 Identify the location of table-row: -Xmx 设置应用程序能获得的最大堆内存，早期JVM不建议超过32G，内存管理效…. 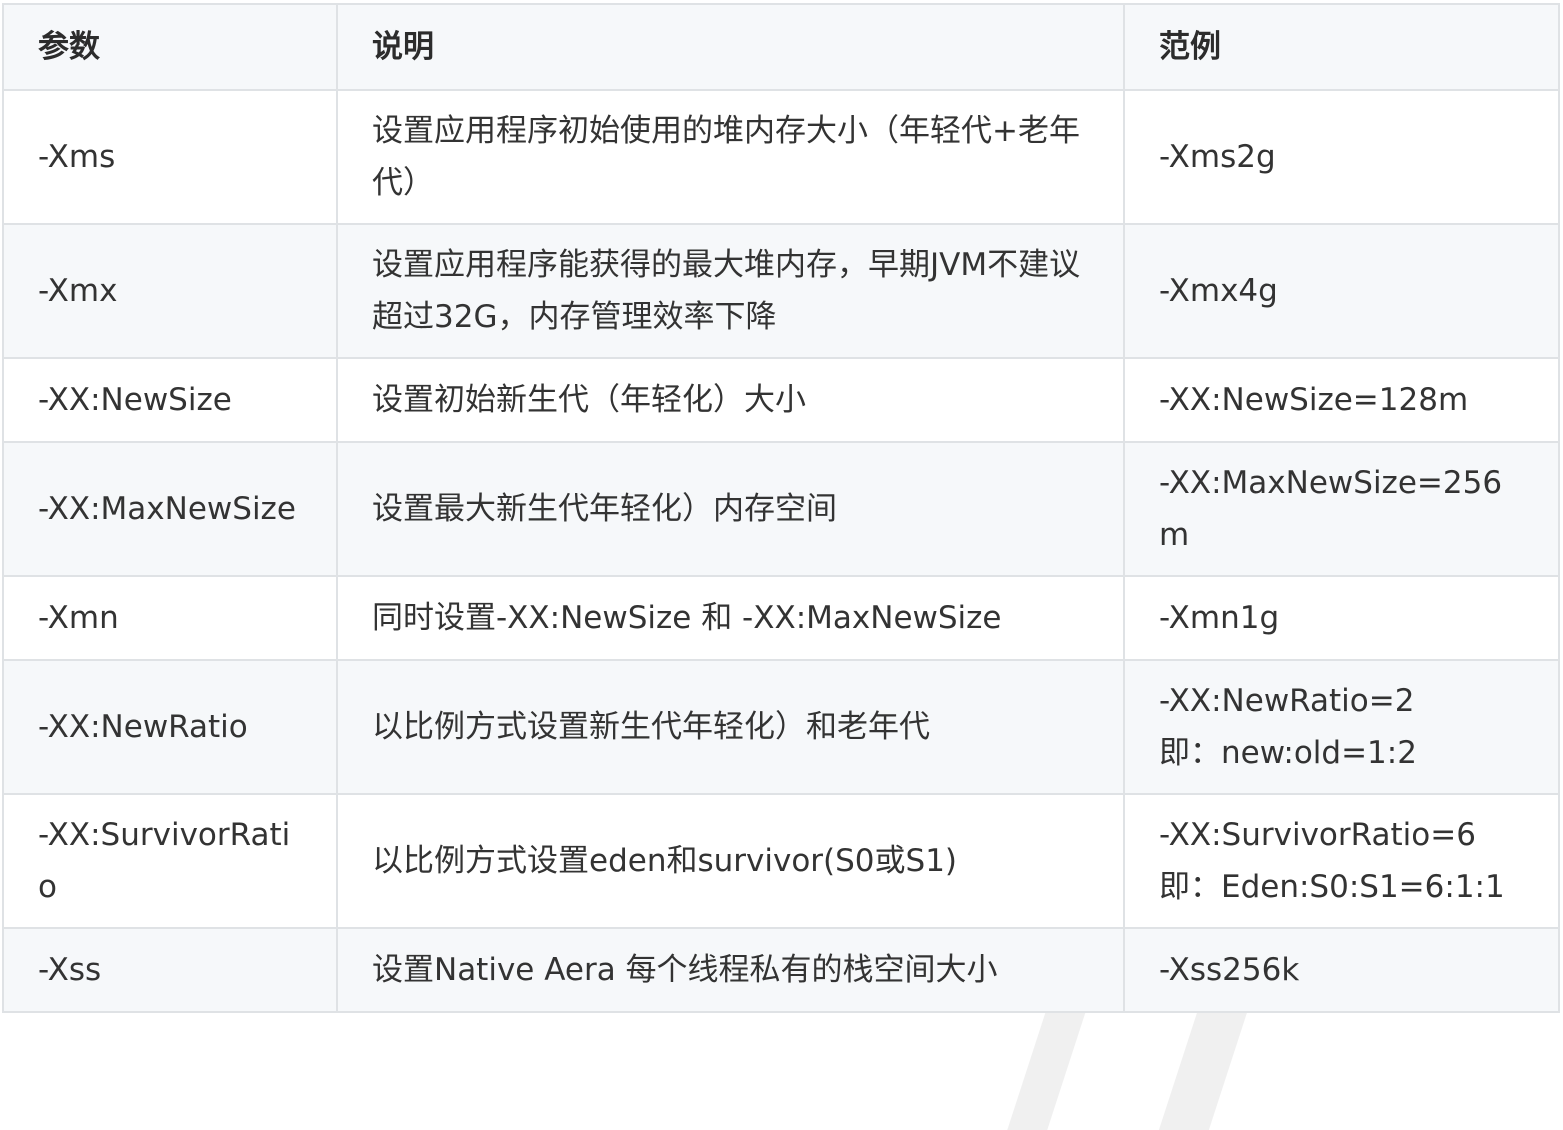
(781, 291).